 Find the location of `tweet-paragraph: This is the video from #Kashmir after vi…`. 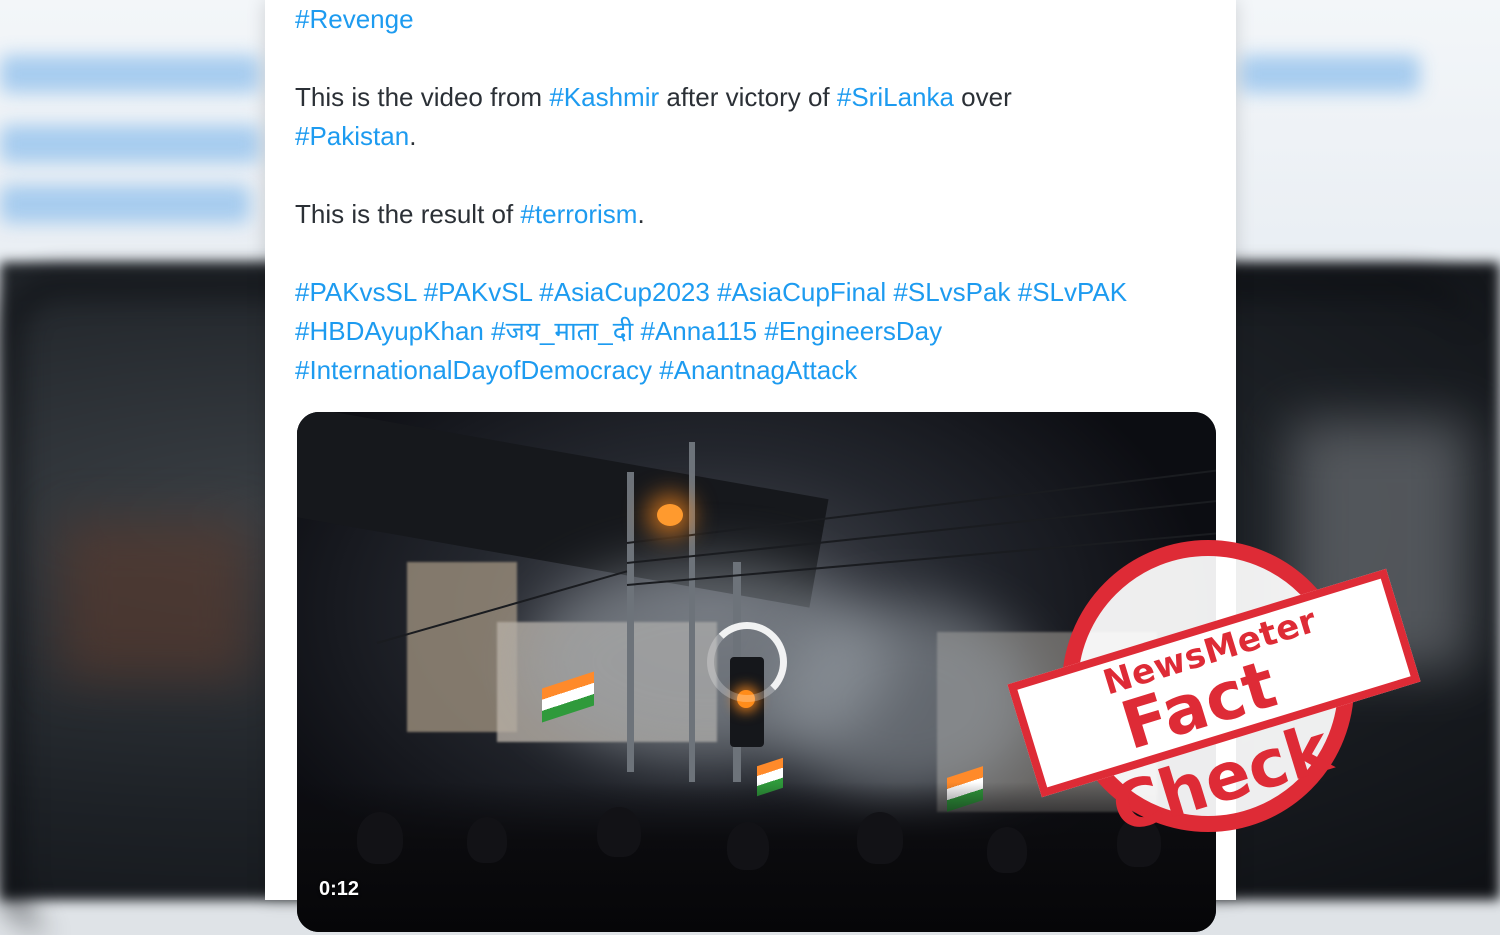

tweet-paragraph: This is the video from #Kashmir after vi… is located at coordinates (755, 117).